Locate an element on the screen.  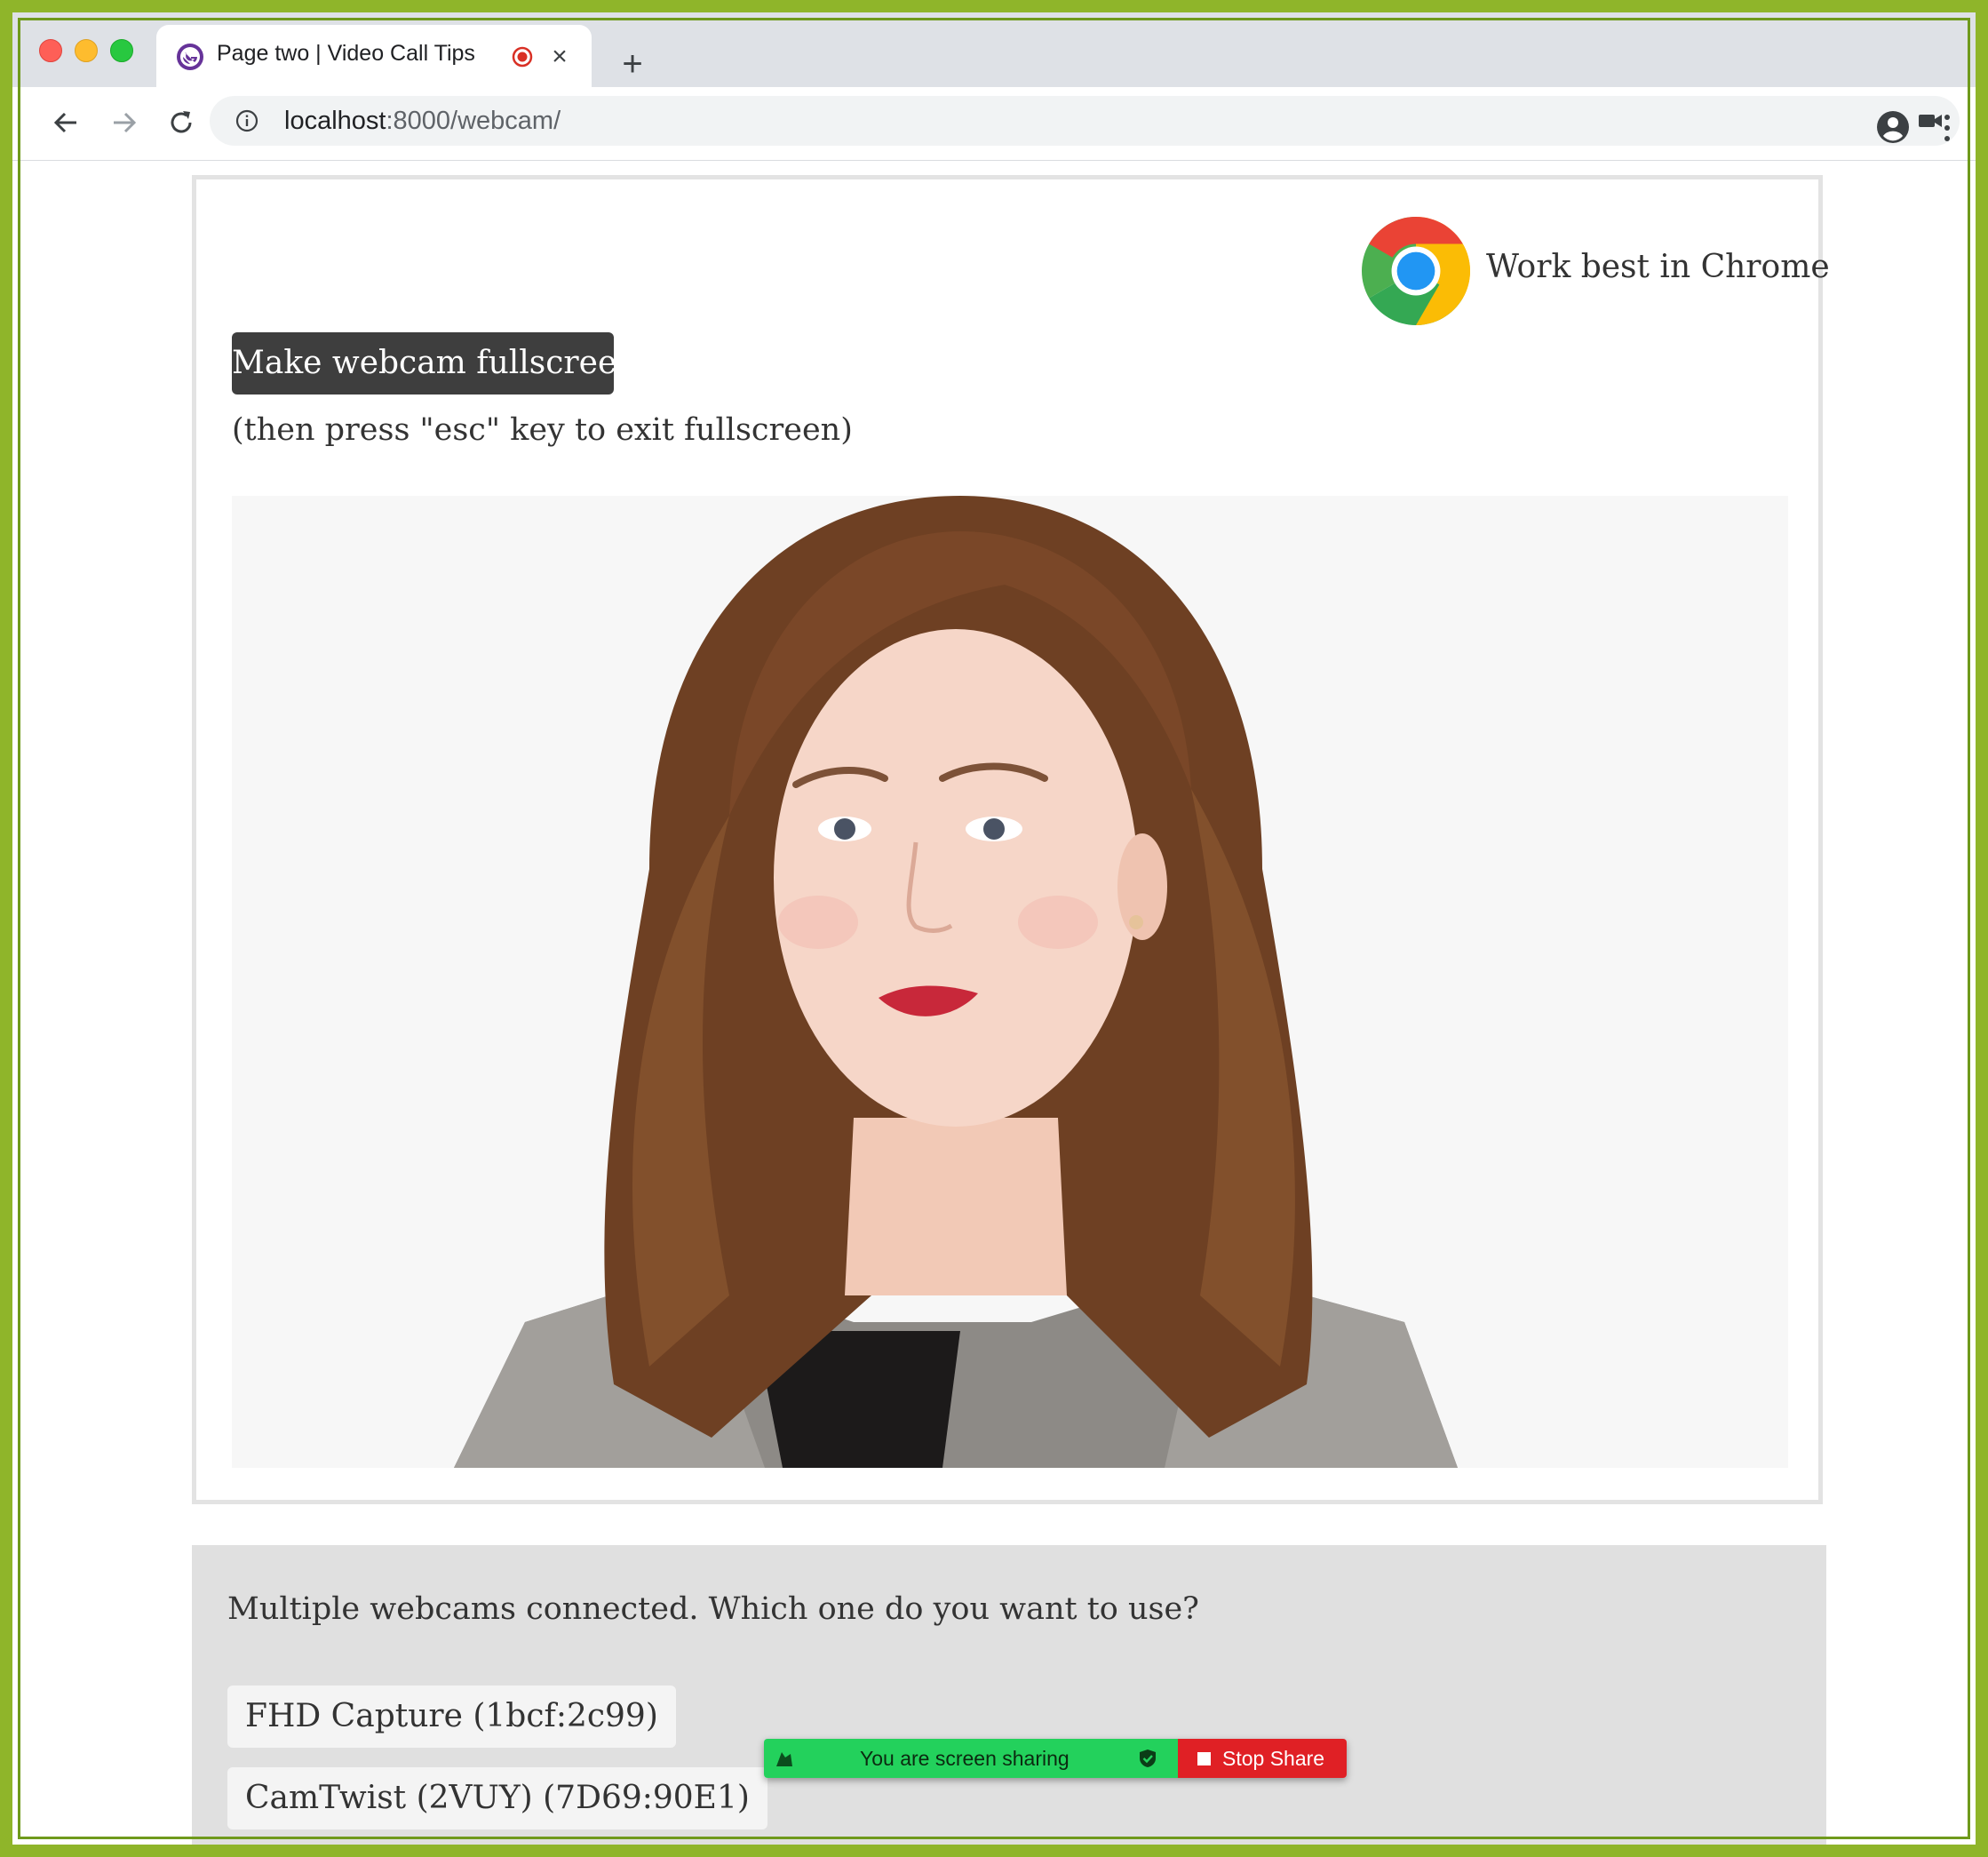
screen-share-bar: You are screen sharing Stop Share is located at coordinates (1055, 1758).